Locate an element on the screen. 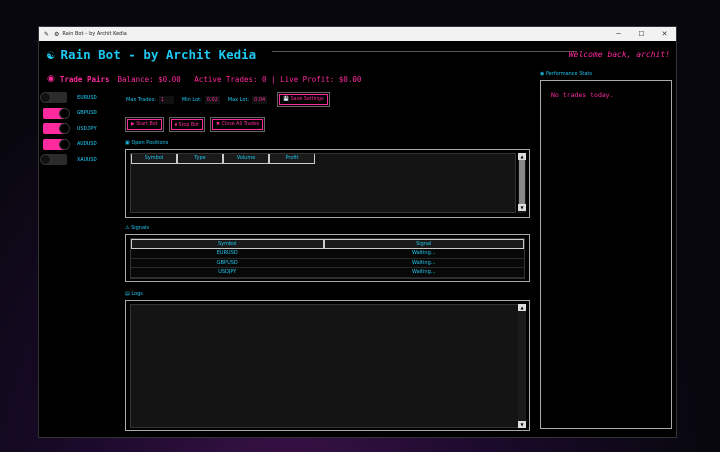  pair-gbpusd: GBPUSD is located at coordinates (70, 114).